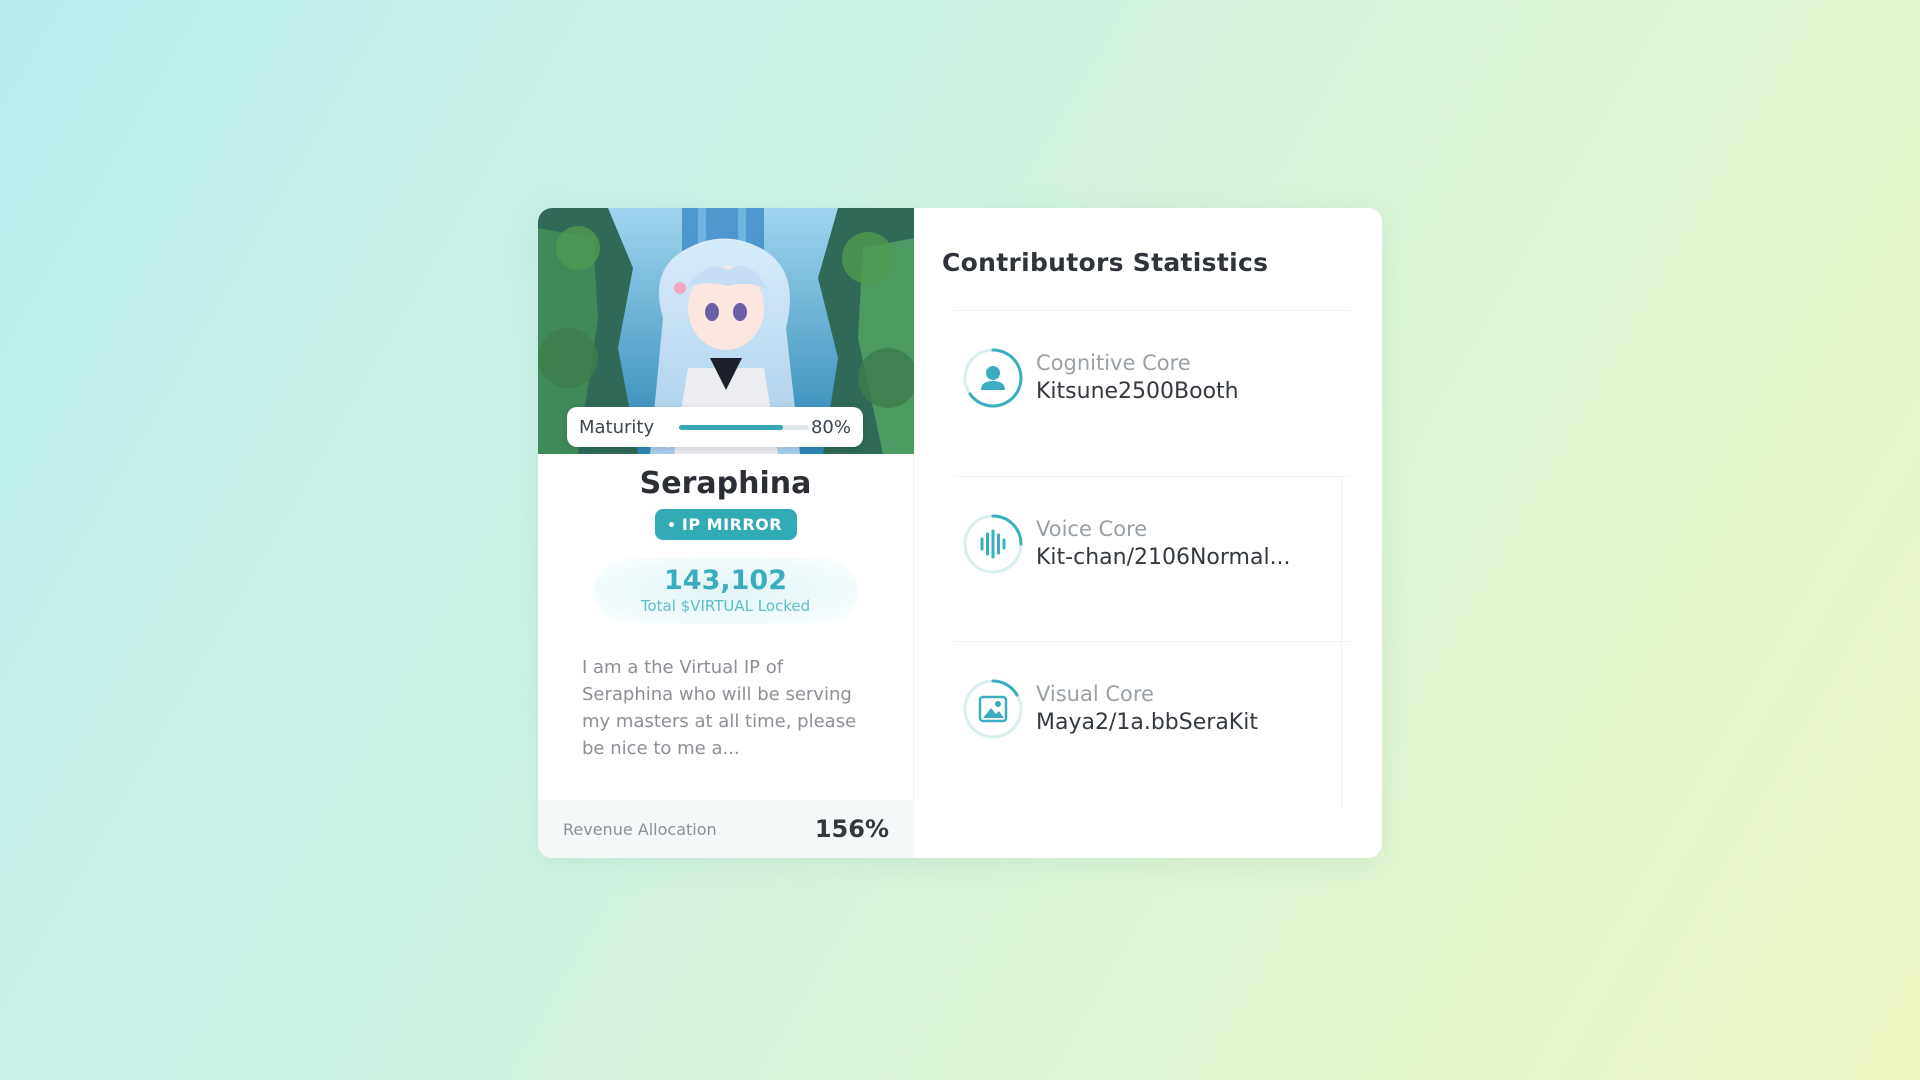  I want to click on badge-dot-icon, so click(671, 524).